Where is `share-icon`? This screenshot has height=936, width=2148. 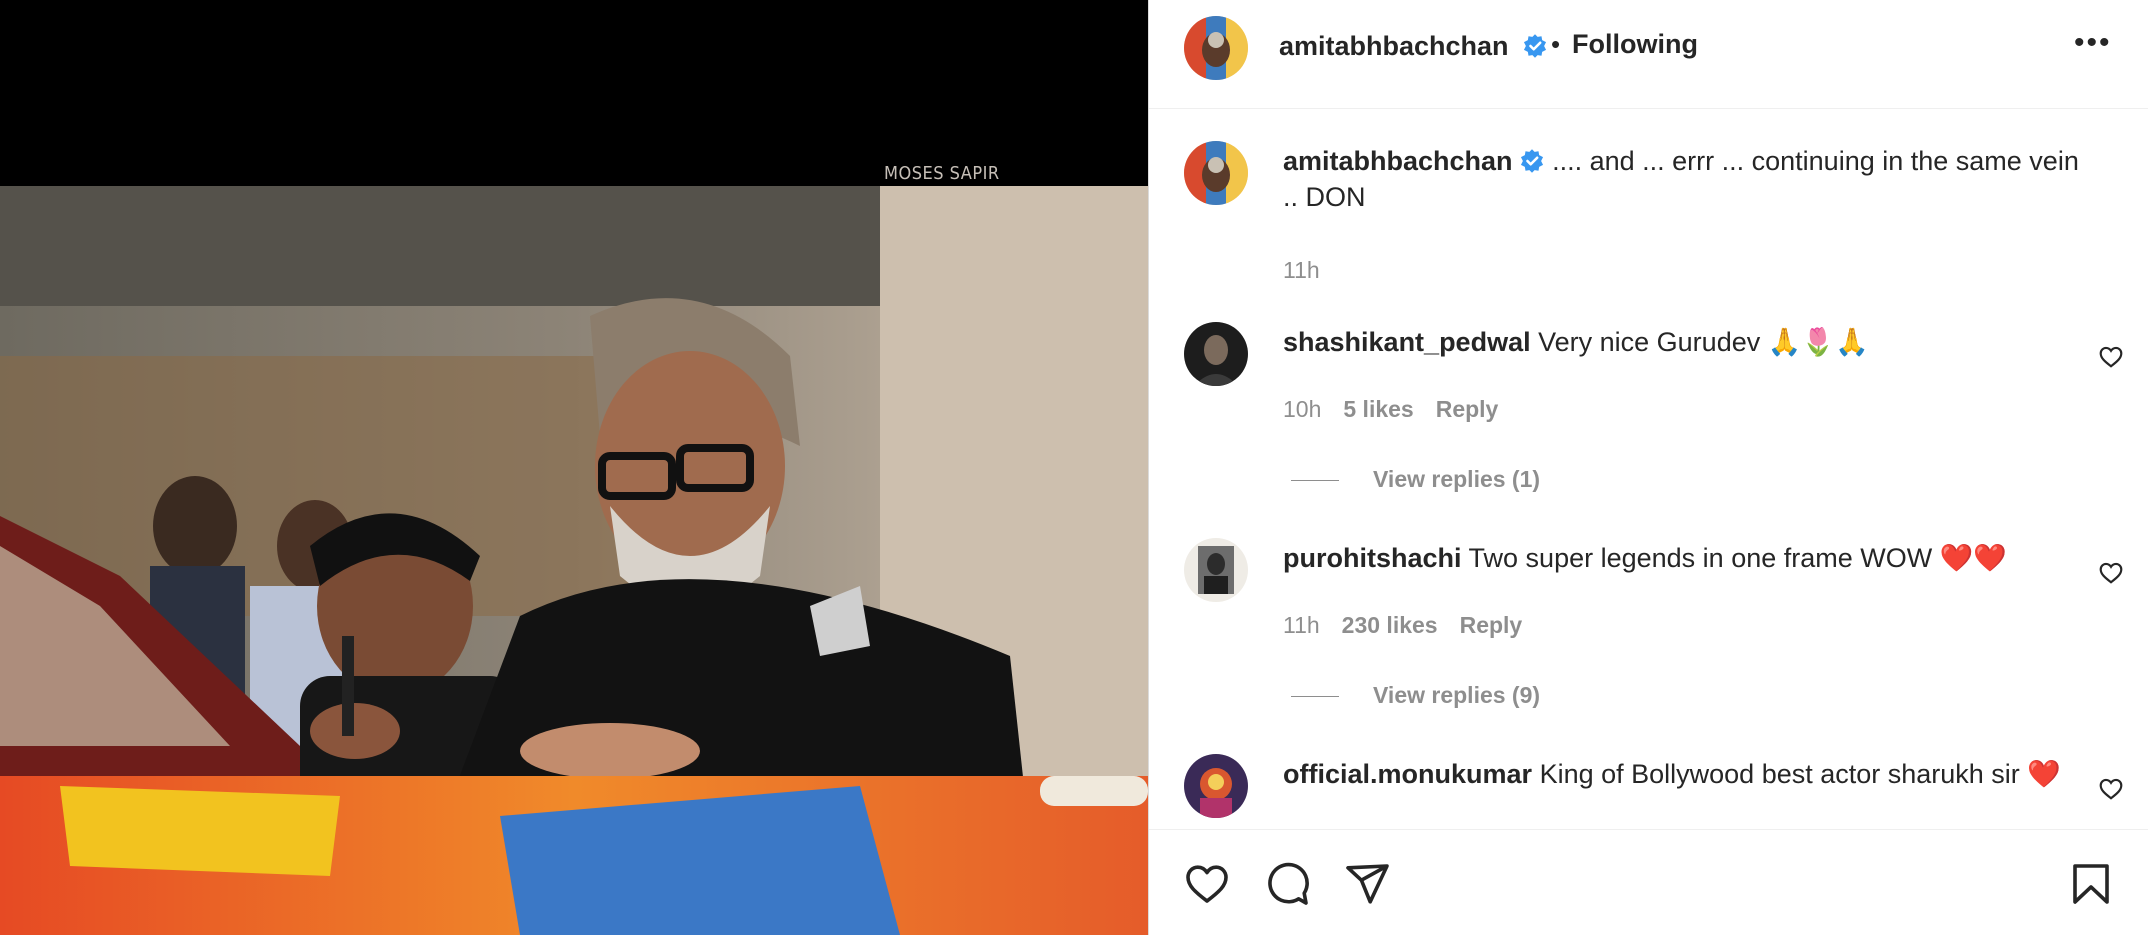
share-icon is located at coordinates (1367, 884).